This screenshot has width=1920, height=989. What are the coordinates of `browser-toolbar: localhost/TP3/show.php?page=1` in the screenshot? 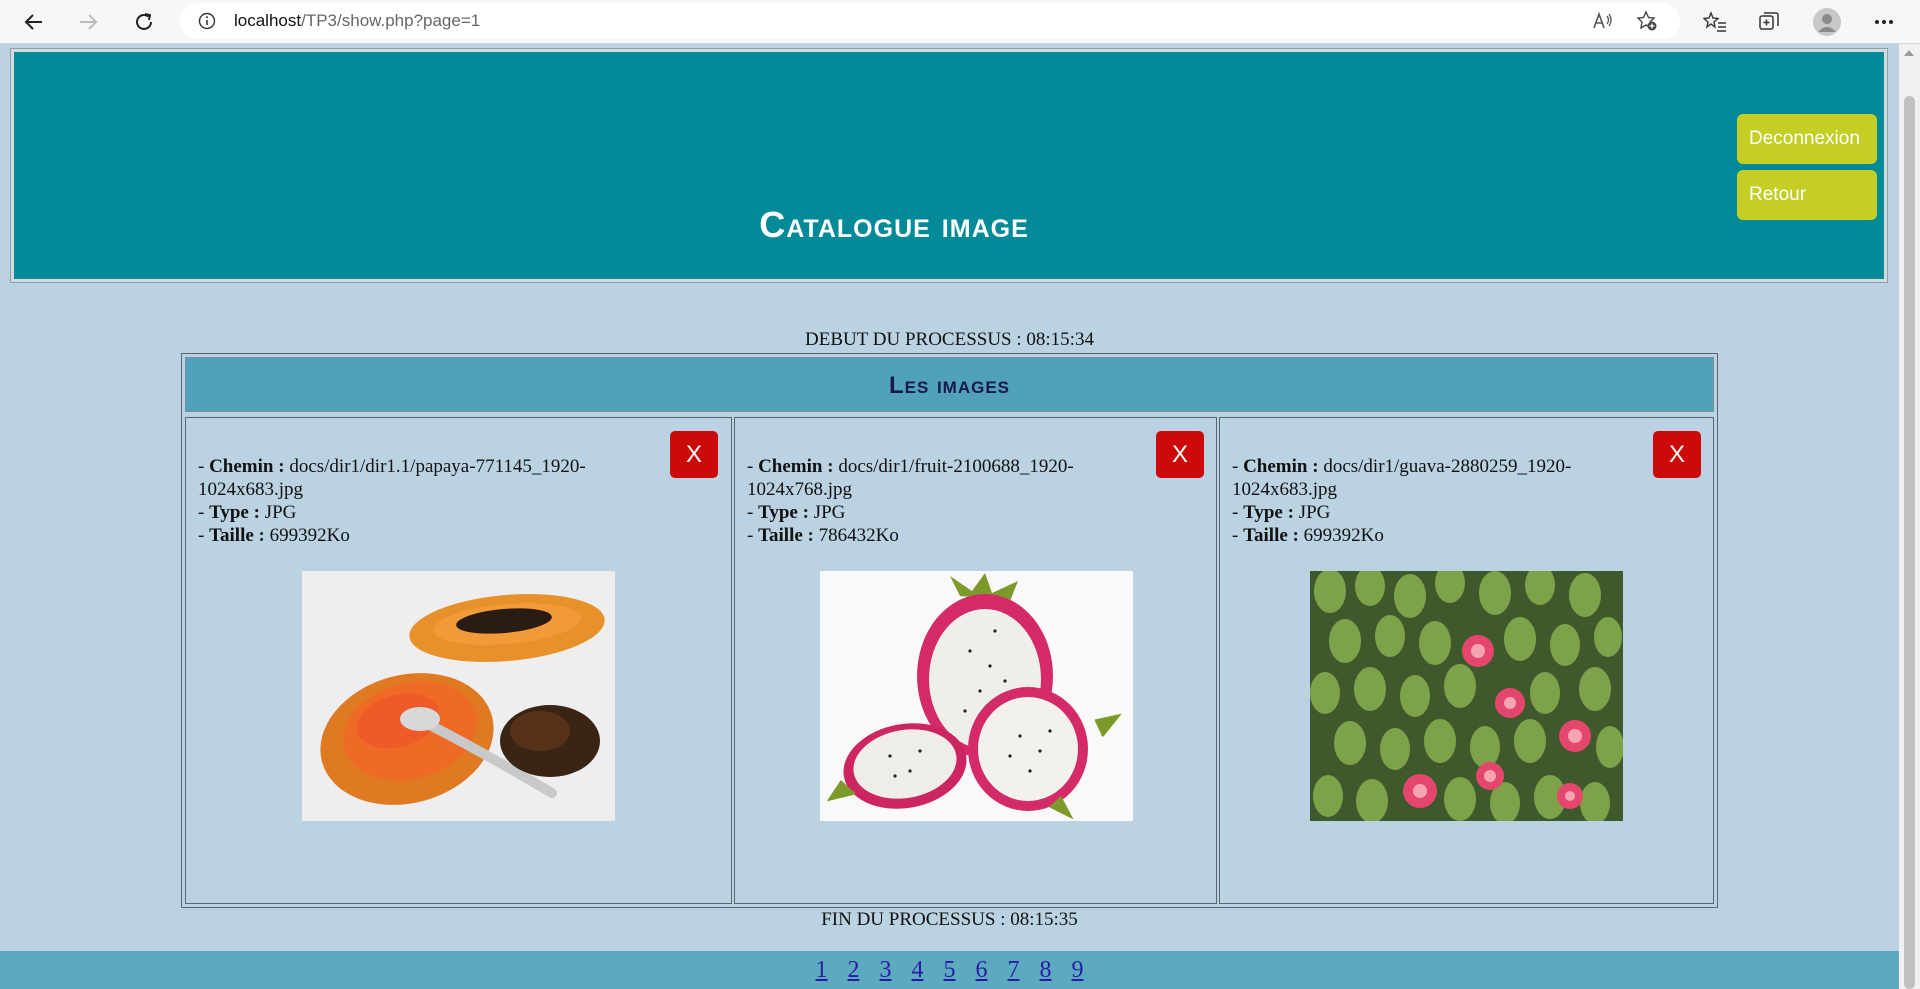 It's located at (960, 22).